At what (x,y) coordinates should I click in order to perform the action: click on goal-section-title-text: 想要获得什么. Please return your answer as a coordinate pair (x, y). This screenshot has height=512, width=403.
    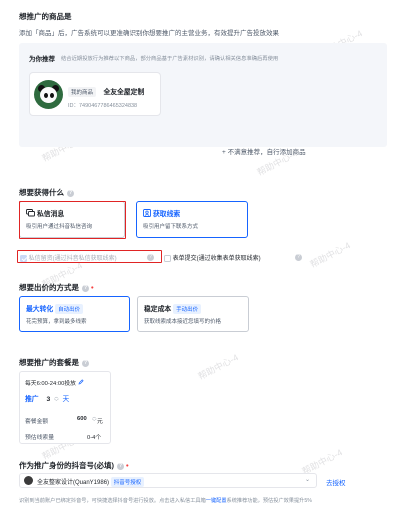
    Looking at the image, I should click on (41, 192).